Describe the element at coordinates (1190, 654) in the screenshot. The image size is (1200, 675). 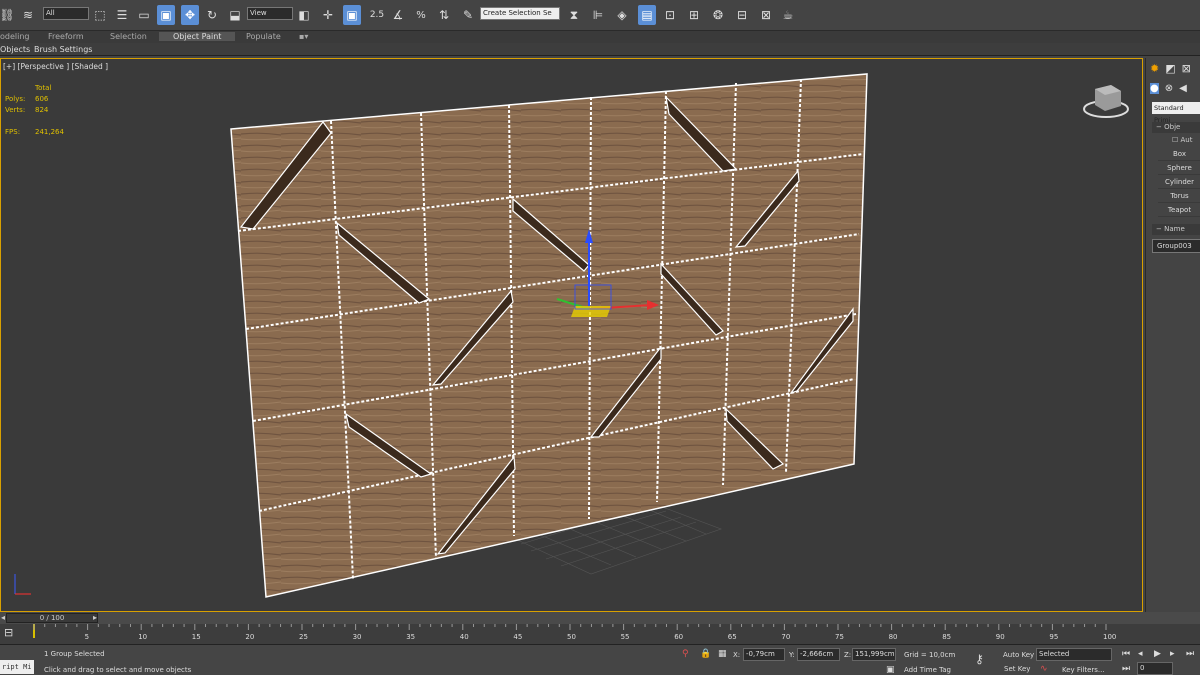
I see `go-to-end-icon: ⏭` at that location.